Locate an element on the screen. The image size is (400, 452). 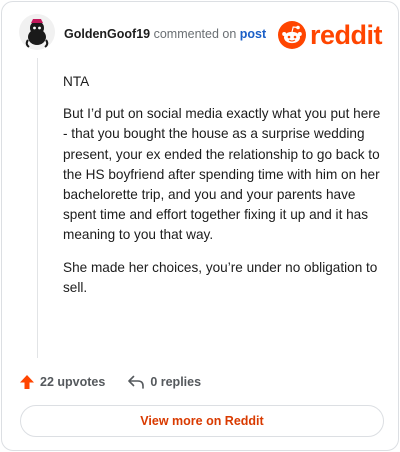
username: GoldenGoof19 is located at coordinates (107, 34).